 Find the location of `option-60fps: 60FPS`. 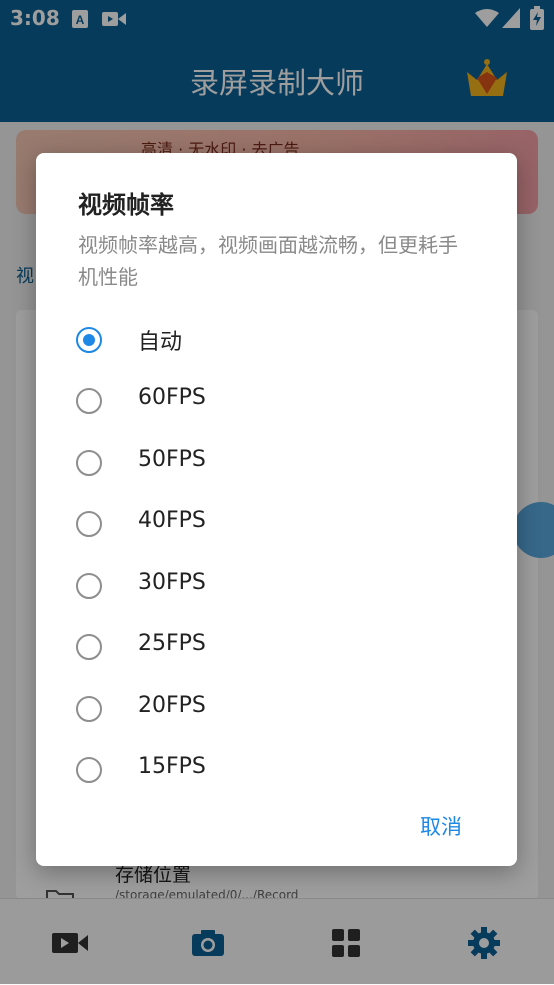

option-60fps: 60FPS is located at coordinates (276, 401).